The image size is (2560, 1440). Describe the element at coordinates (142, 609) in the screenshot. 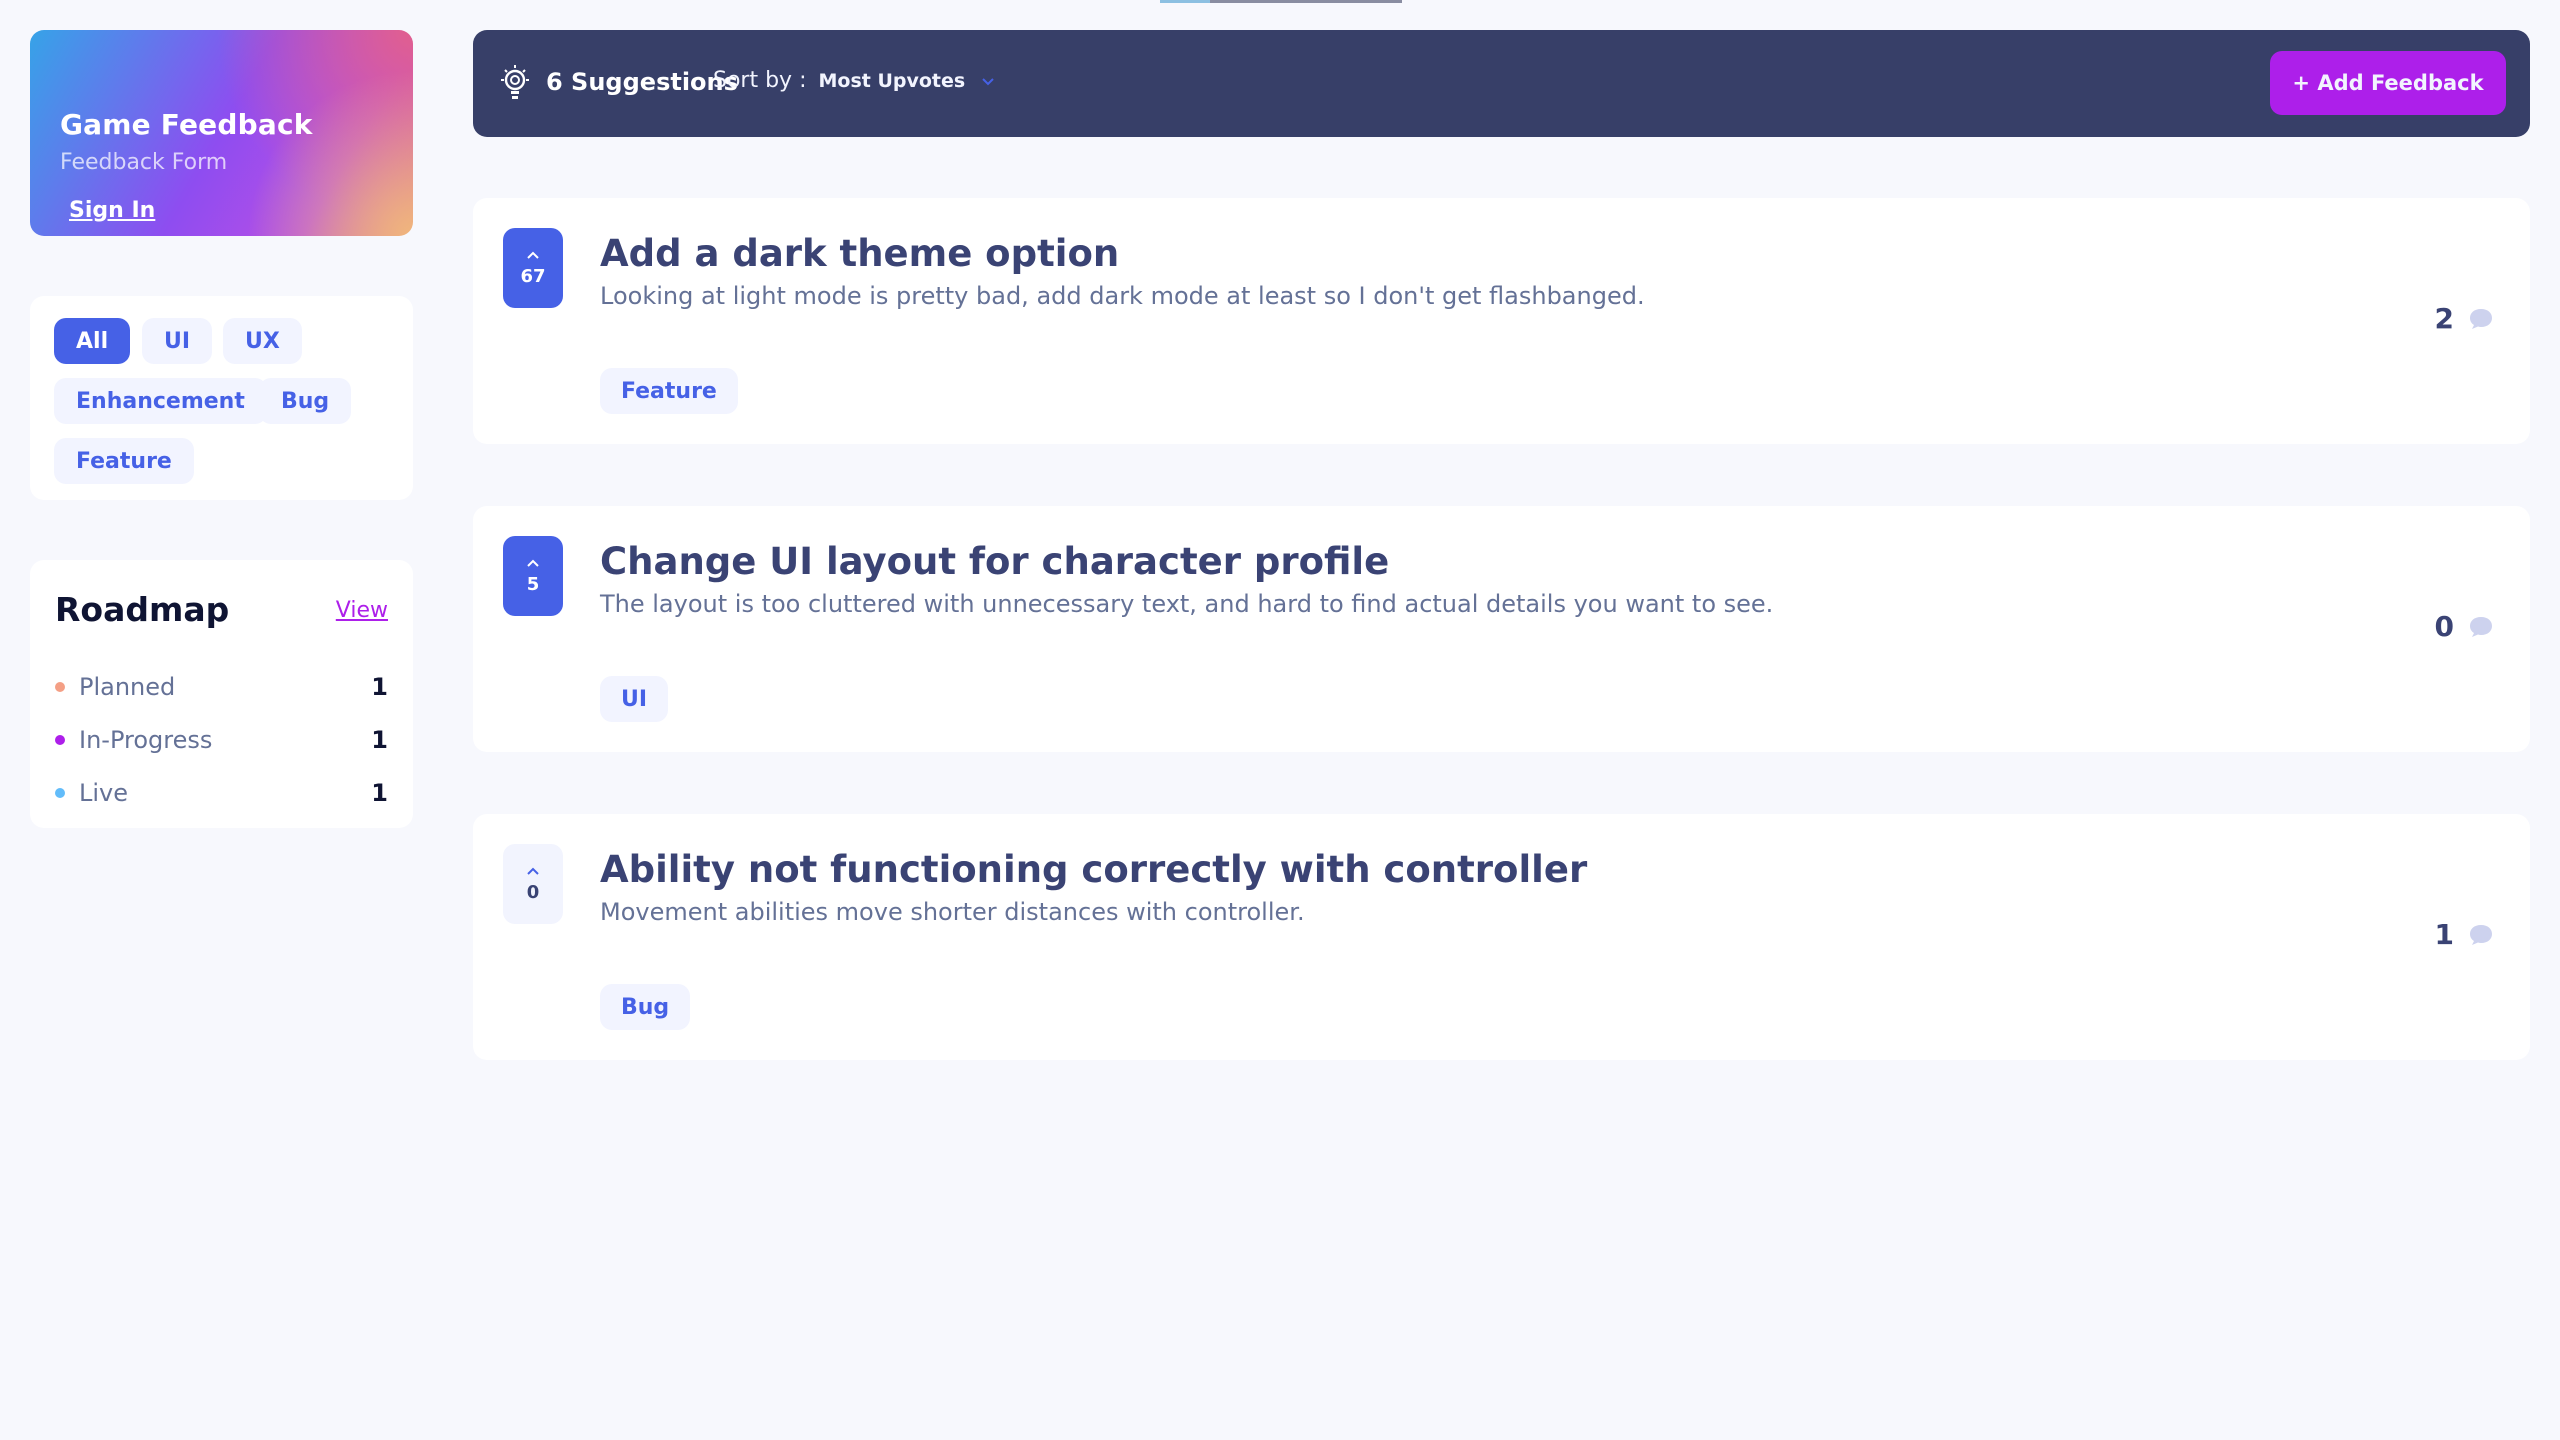

I see `roadmap-title: Roadmap` at that location.